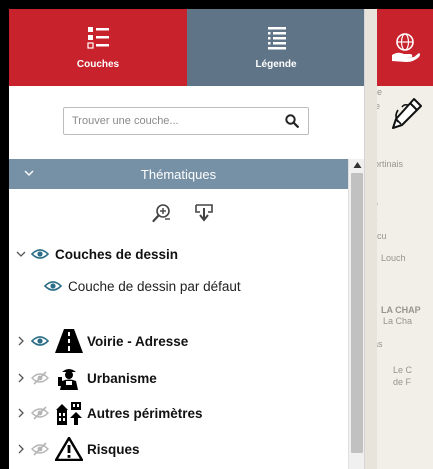 This screenshot has width=433, height=469. I want to click on warning-icon, so click(69, 449).